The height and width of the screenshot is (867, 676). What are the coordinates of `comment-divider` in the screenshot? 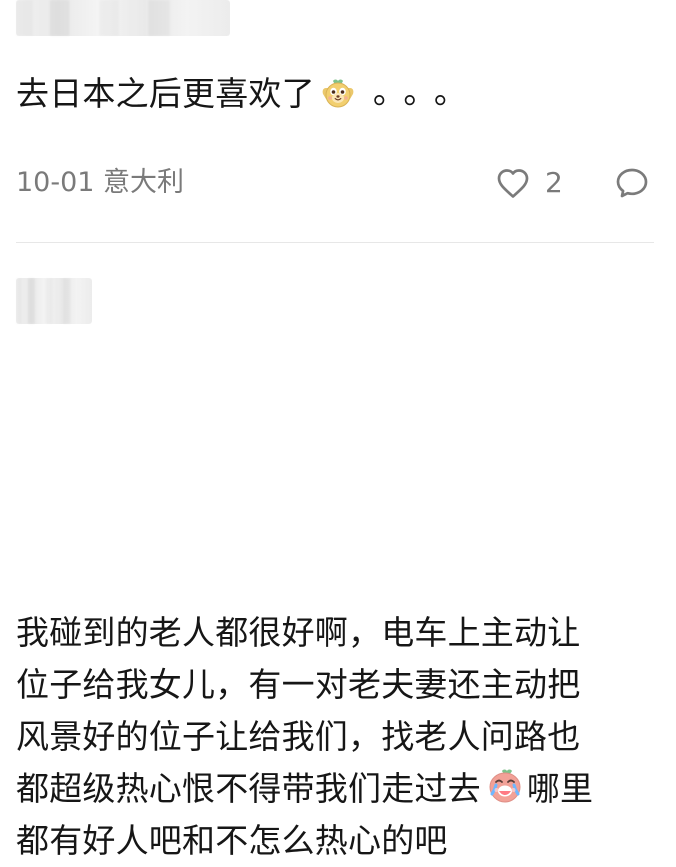 It's located at (335, 242).